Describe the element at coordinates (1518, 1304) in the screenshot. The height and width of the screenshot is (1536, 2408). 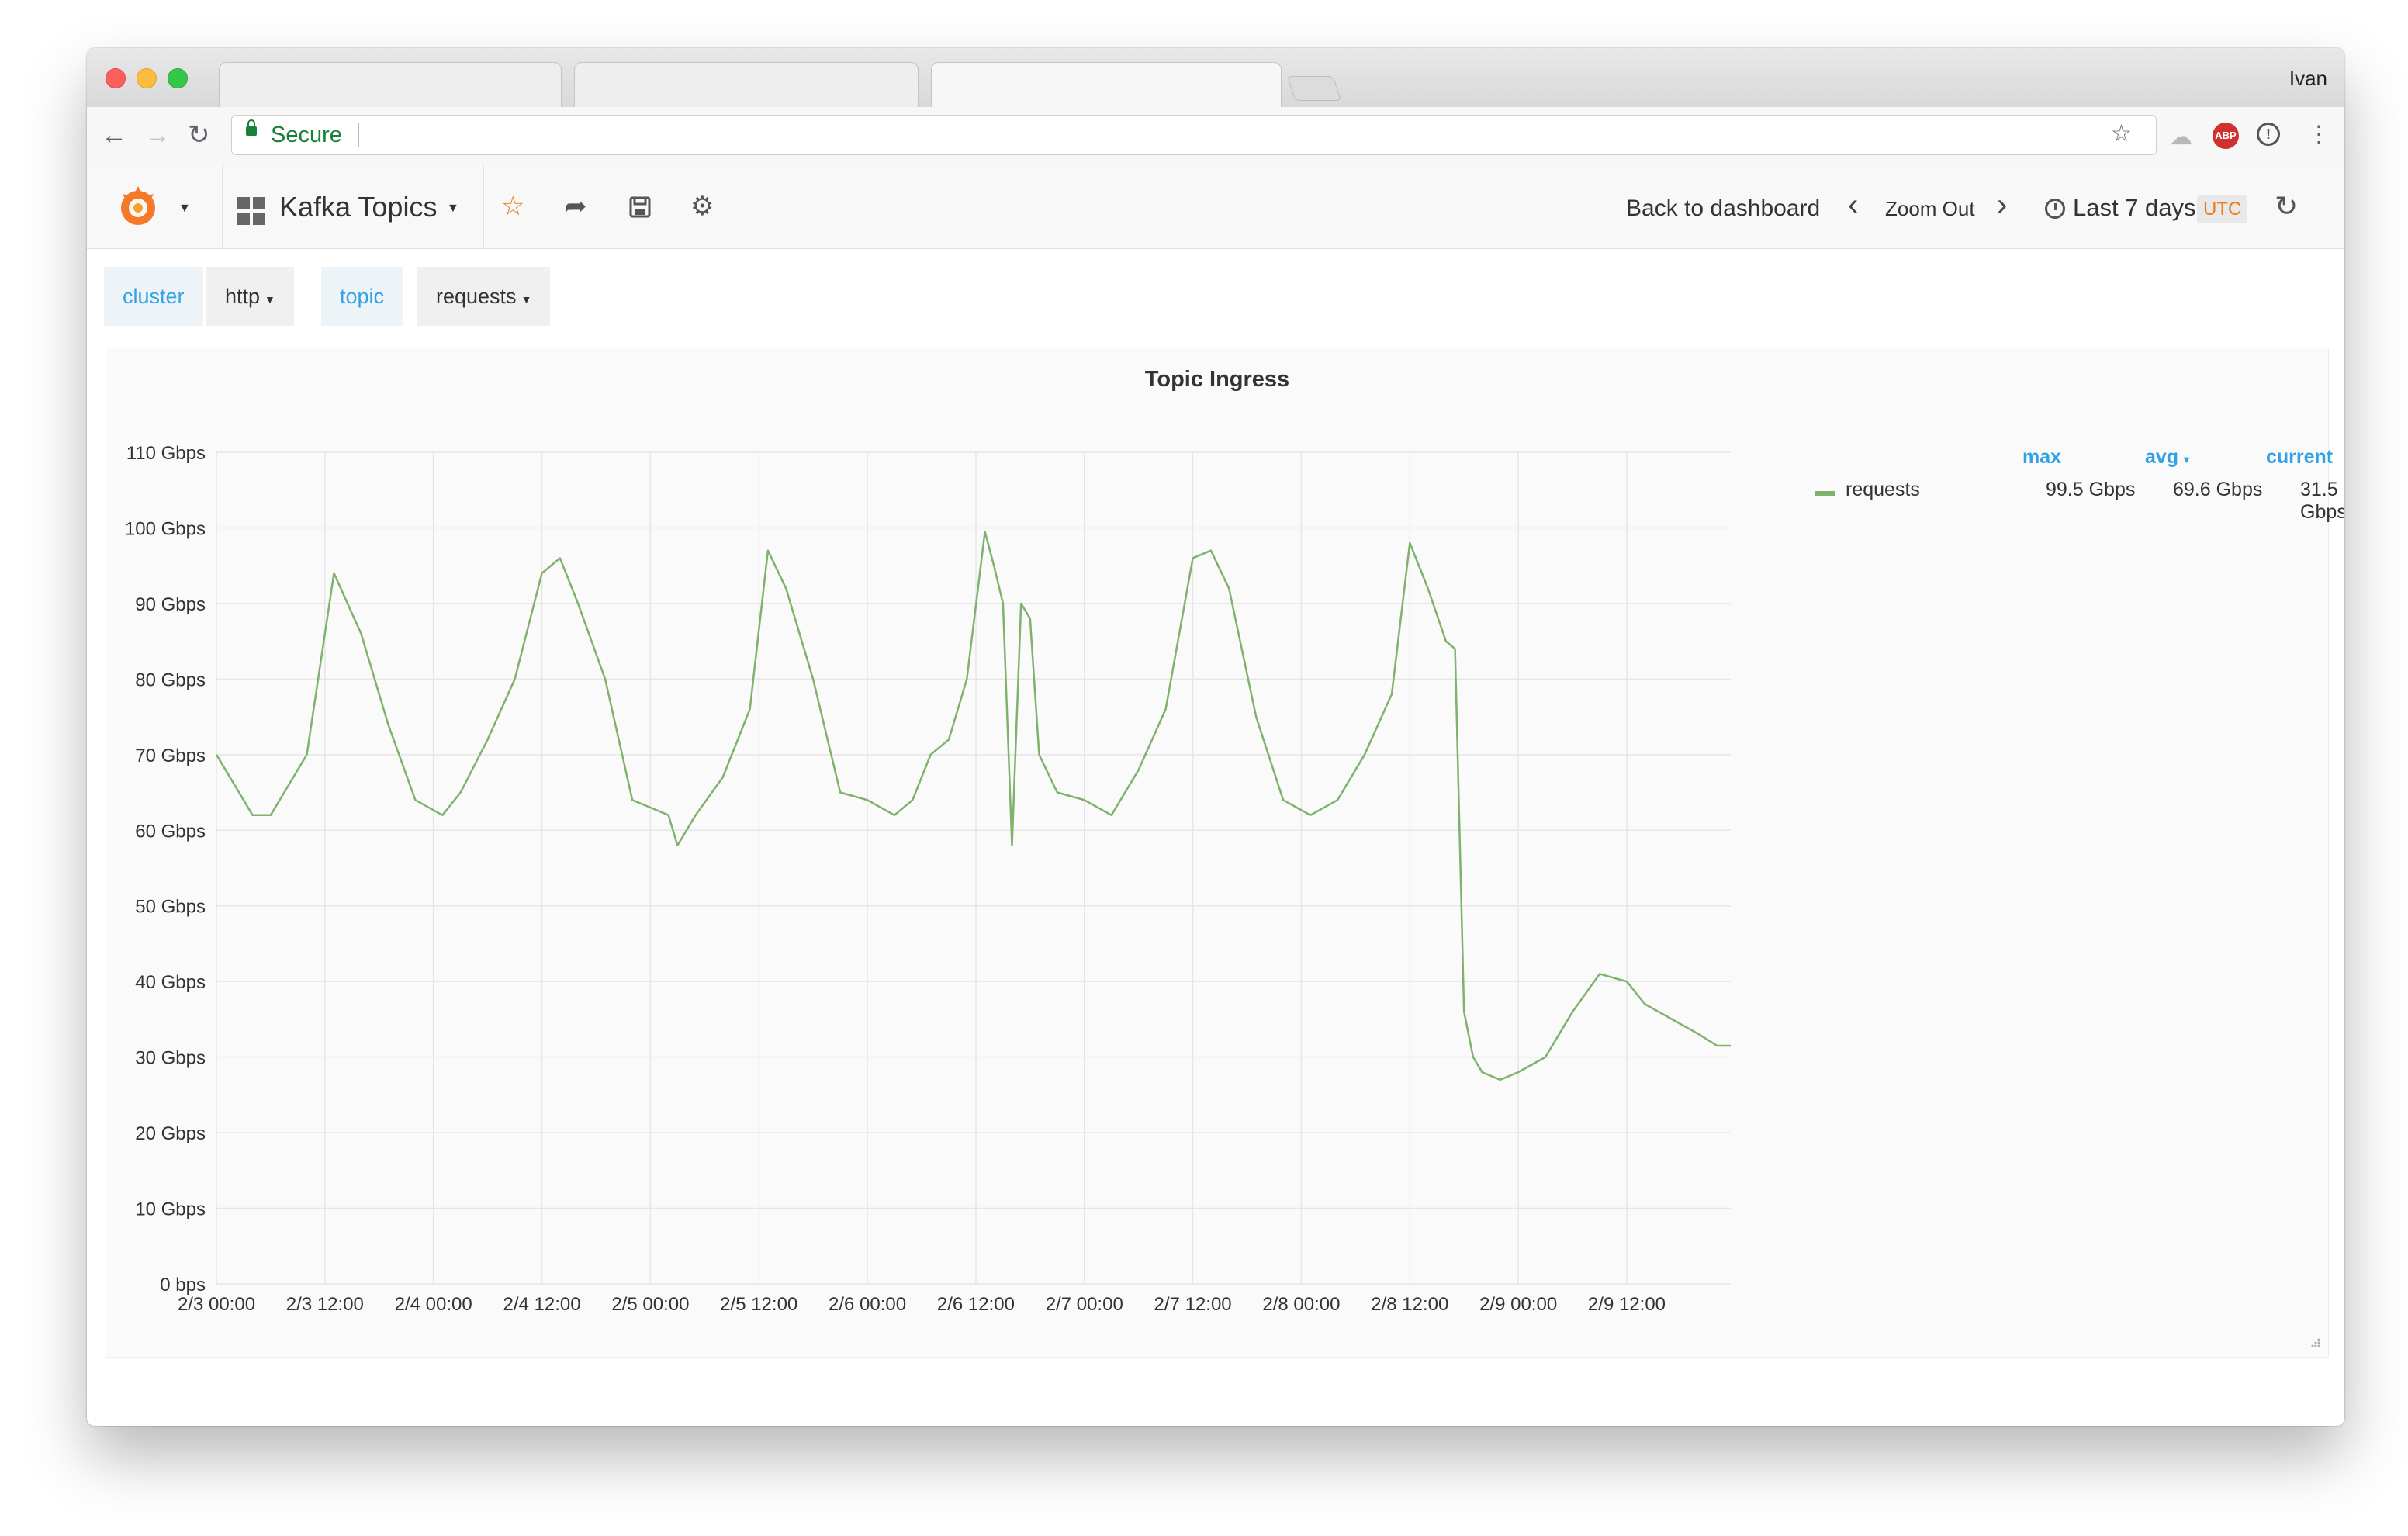
I see `x-tick-label: 2/9 00:00` at that location.